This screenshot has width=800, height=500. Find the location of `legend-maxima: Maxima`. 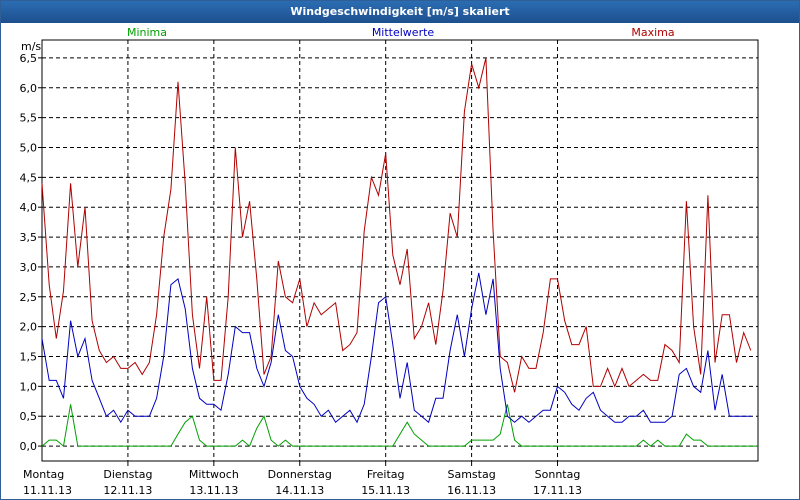

legend-maxima: Maxima is located at coordinates (652, 32).